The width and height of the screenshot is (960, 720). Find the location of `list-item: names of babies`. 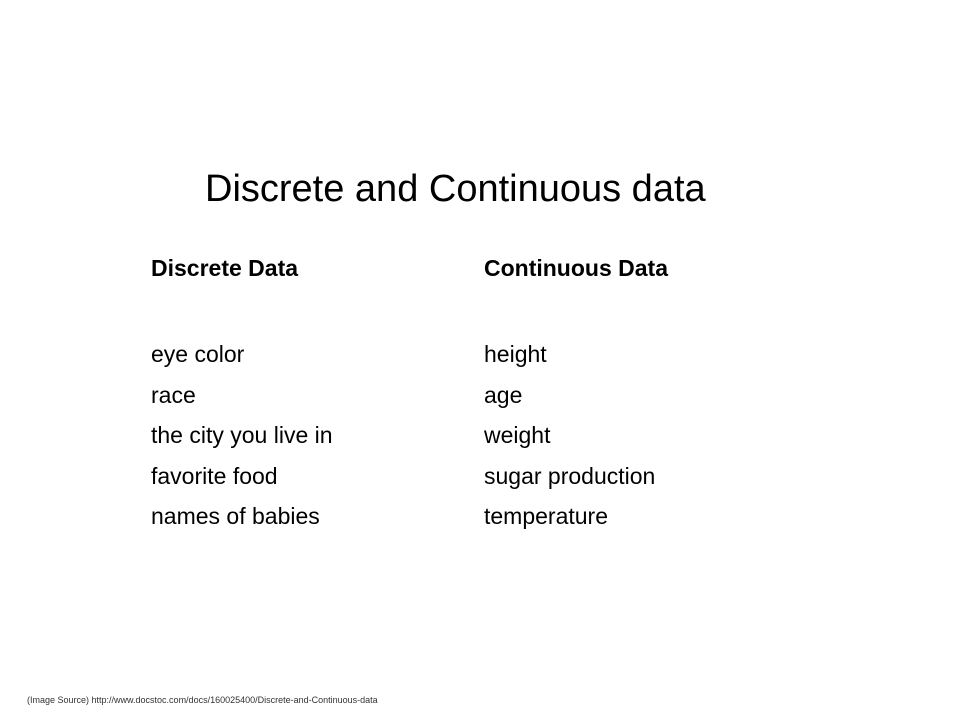

list-item: names of babies is located at coordinates (235, 516).